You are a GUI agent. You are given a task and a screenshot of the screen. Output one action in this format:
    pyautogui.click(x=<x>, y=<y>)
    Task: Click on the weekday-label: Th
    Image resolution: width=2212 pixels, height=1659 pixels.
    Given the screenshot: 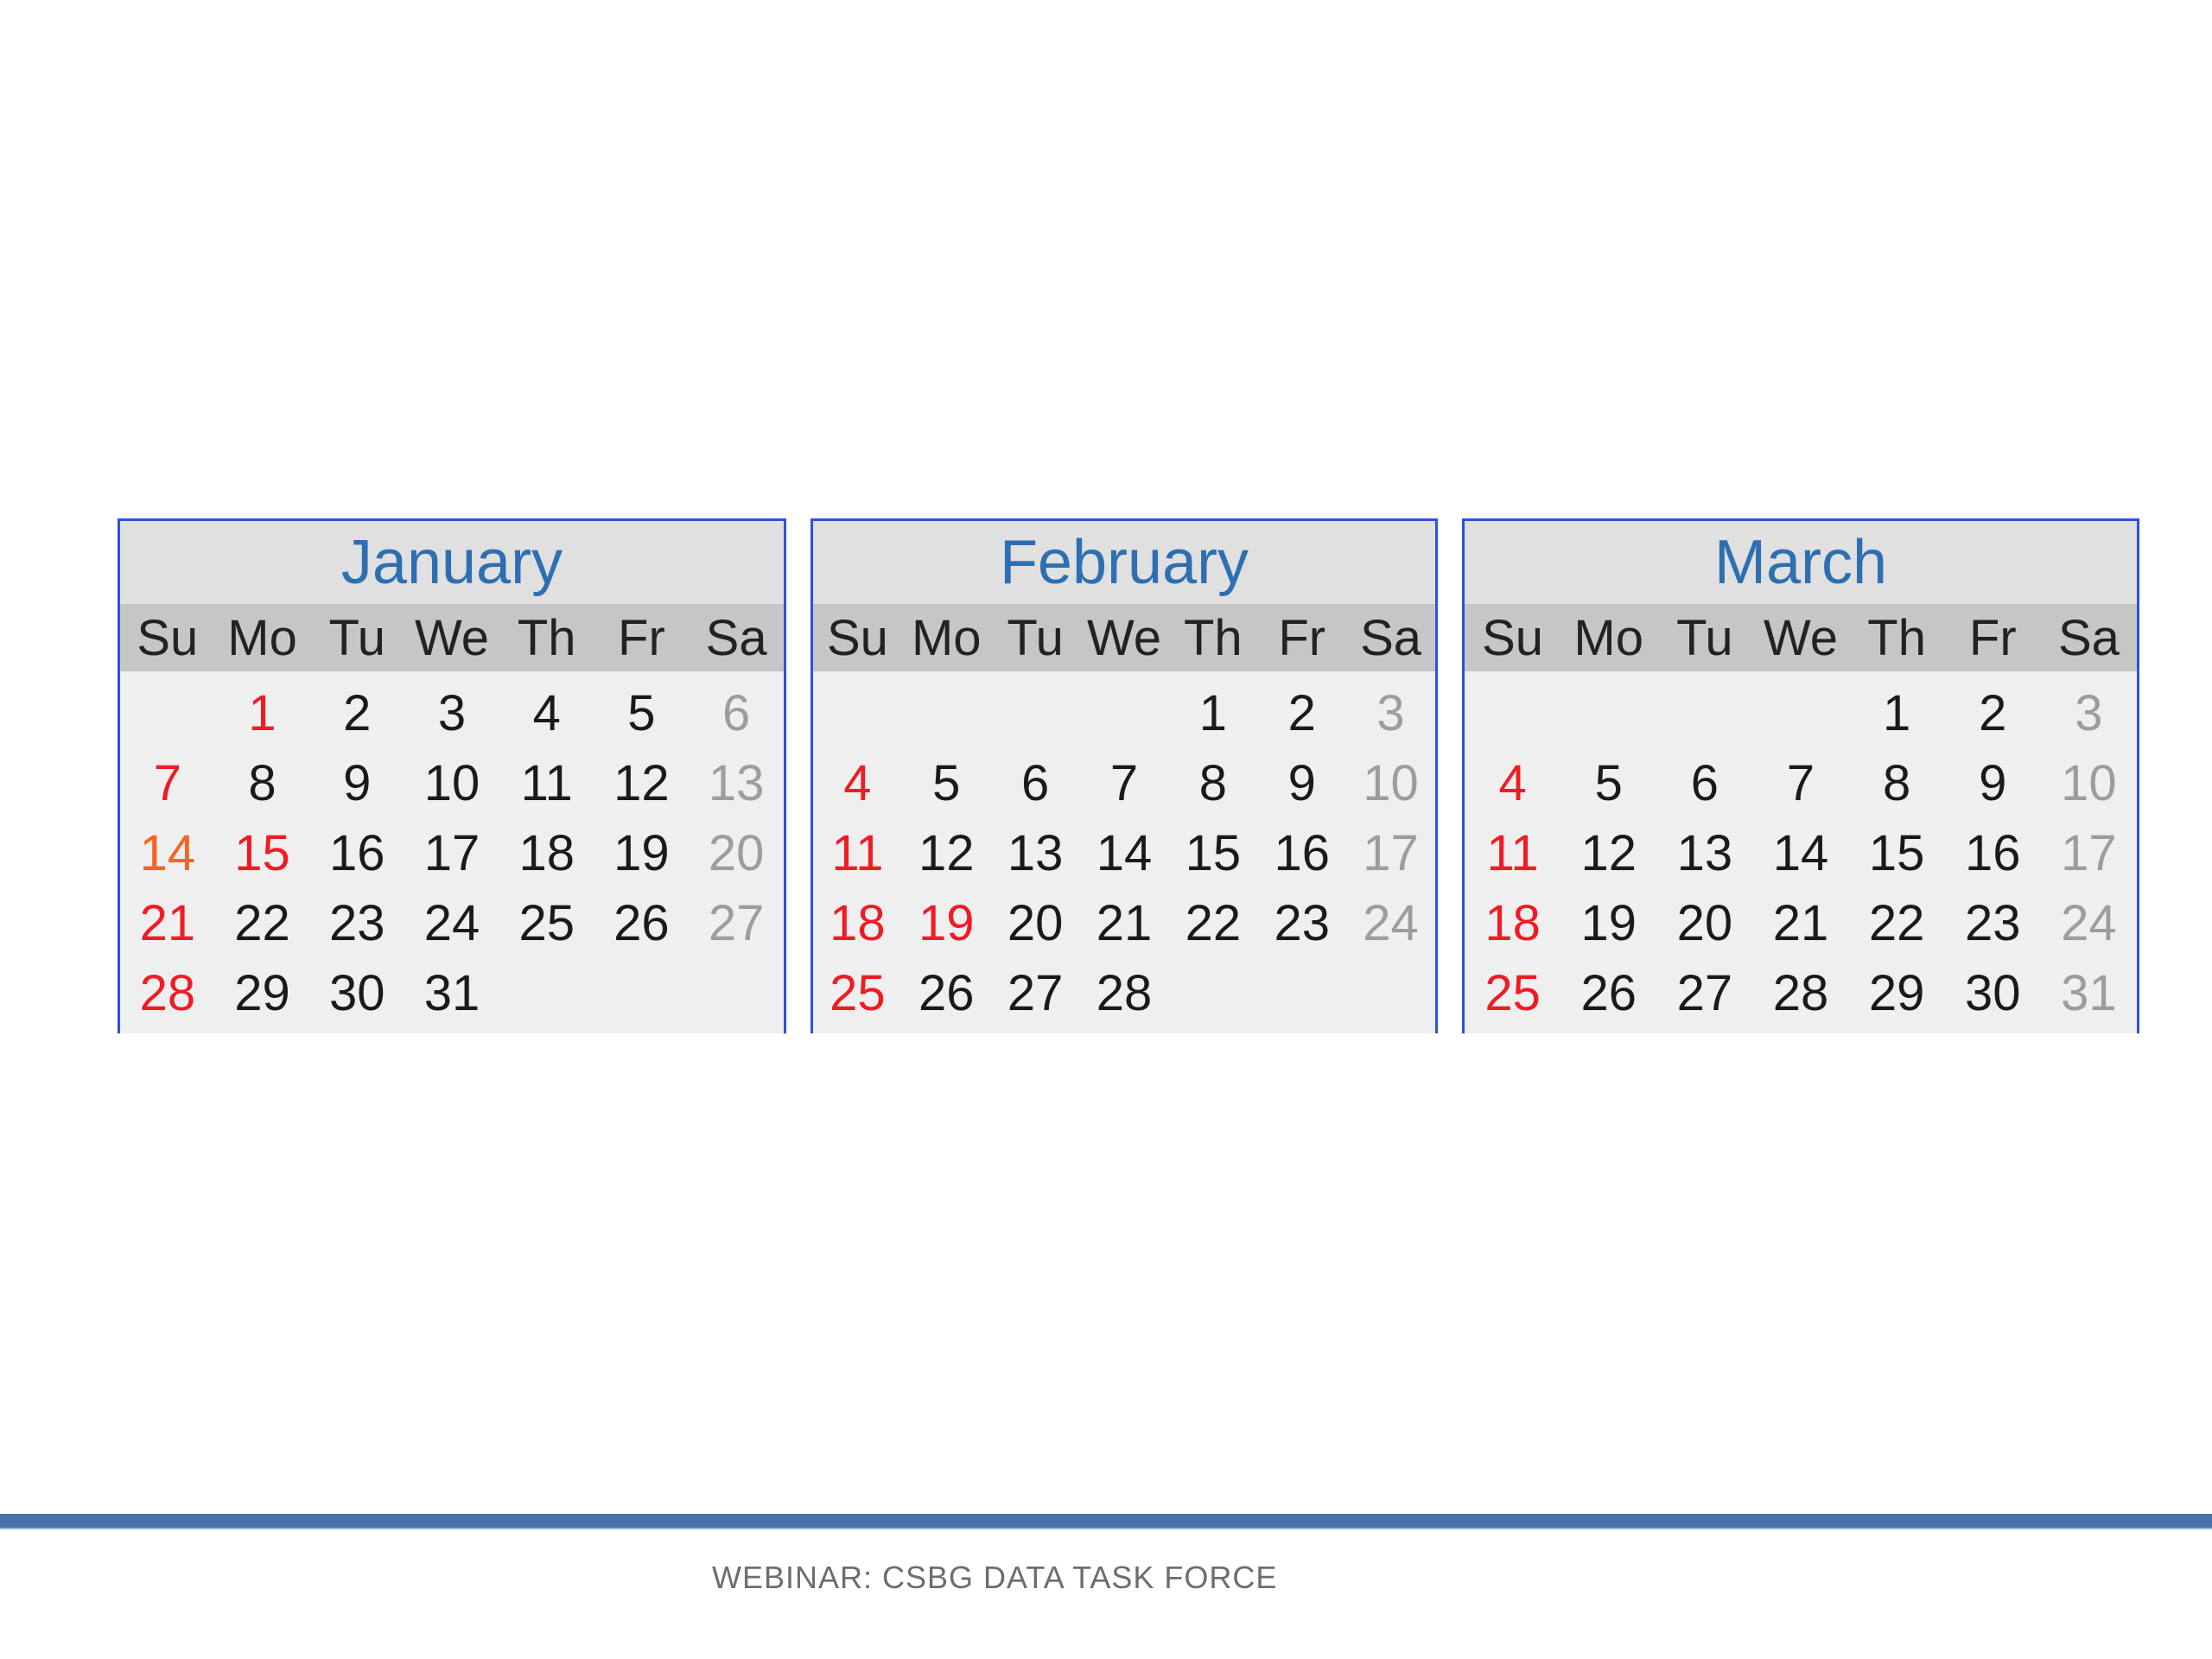 What is the action you would take?
    pyautogui.click(x=1213, y=637)
    